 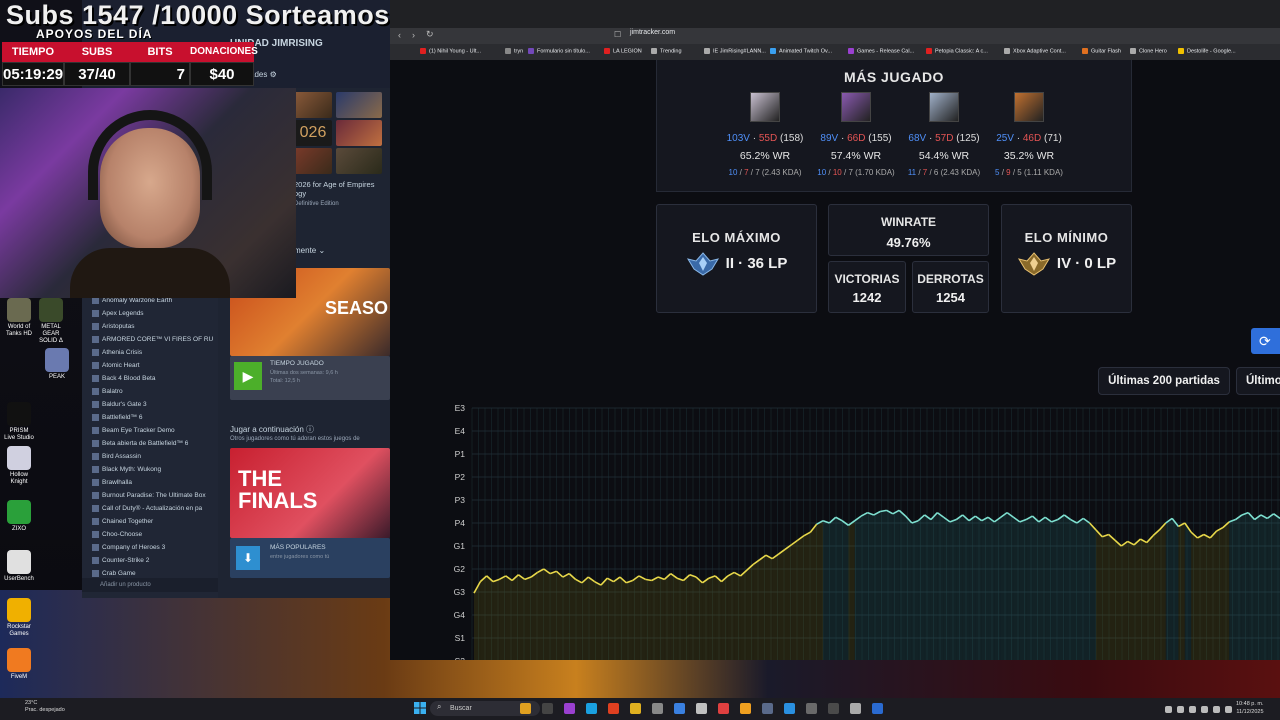 What do you see at coordinates (116, 456) in the screenshot?
I see `game-list-item: Bird Assassin` at bounding box center [116, 456].